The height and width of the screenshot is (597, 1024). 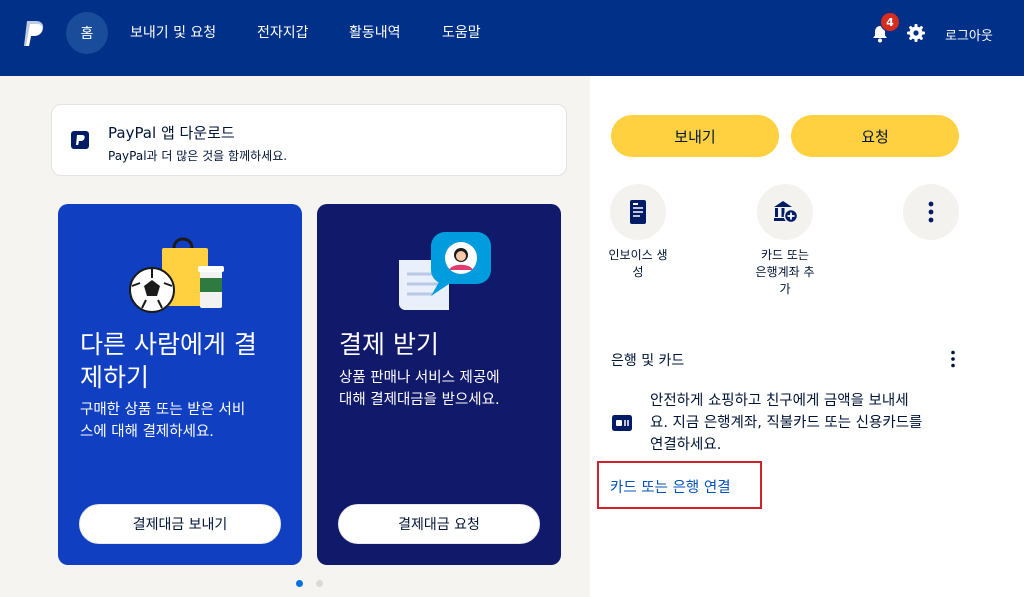 What do you see at coordinates (439, 524) in the screenshot?
I see `request-payment-button: 결제대금 요청` at bounding box center [439, 524].